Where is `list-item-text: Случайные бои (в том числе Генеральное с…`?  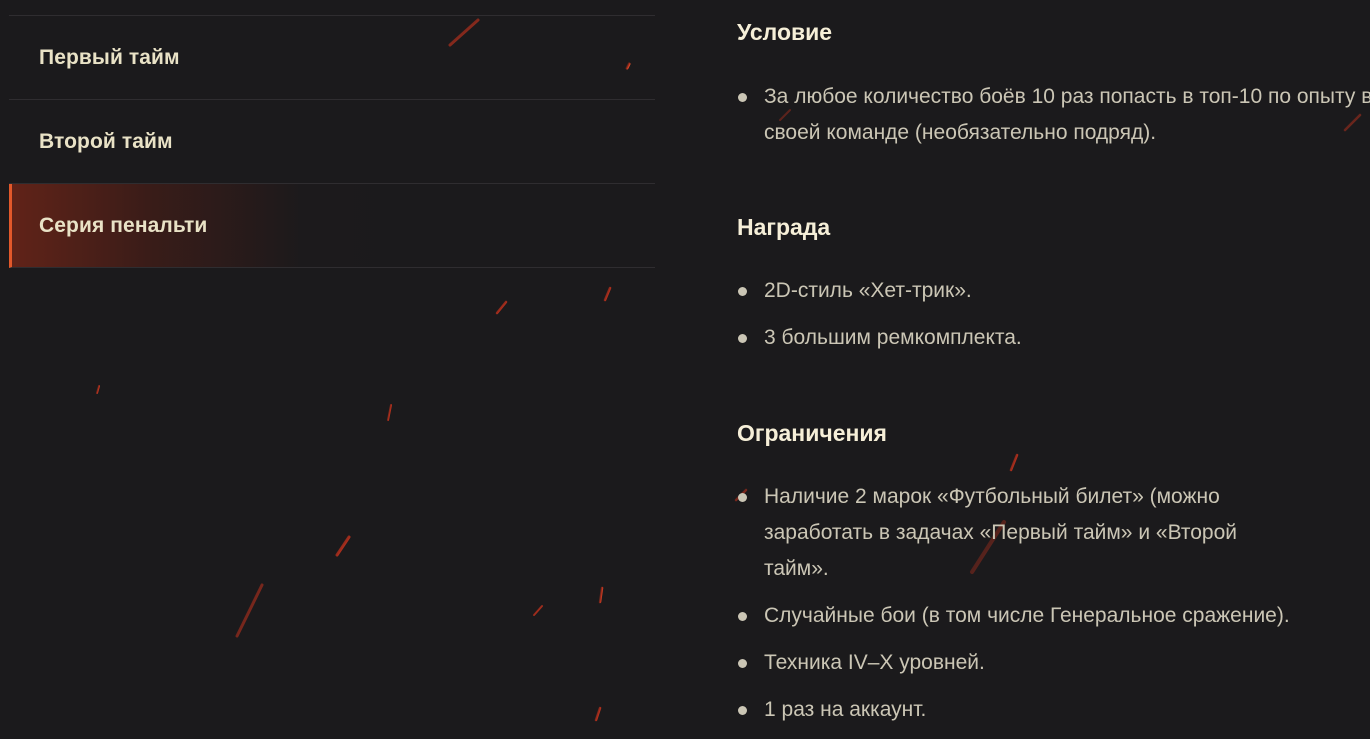
list-item-text: Случайные бои (в том числе Генеральное с… is located at coordinates (1027, 615).